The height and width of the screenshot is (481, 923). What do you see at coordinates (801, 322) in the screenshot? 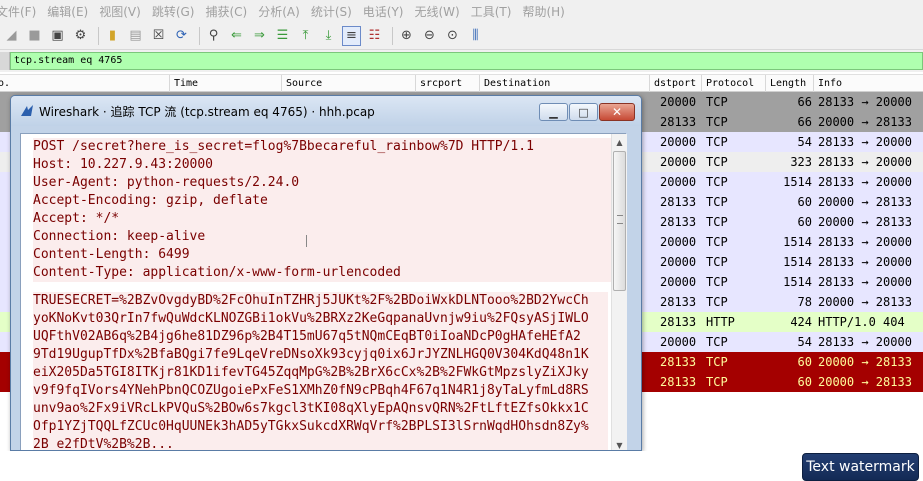
I see `packet-length: 424` at bounding box center [801, 322].